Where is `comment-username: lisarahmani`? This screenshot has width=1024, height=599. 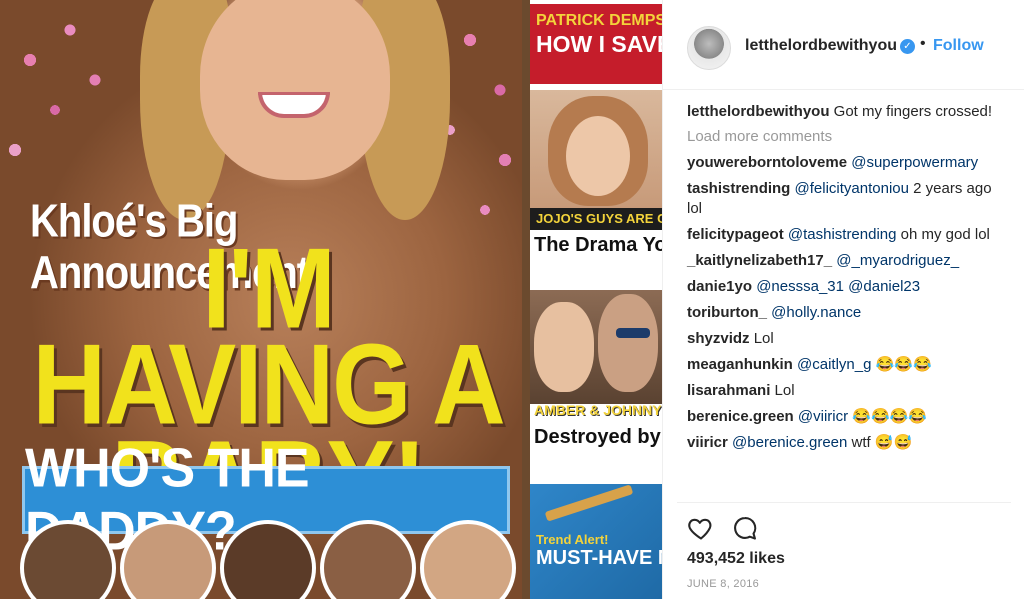 comment-username: lisarahmani is located at coordinates (728, 390).